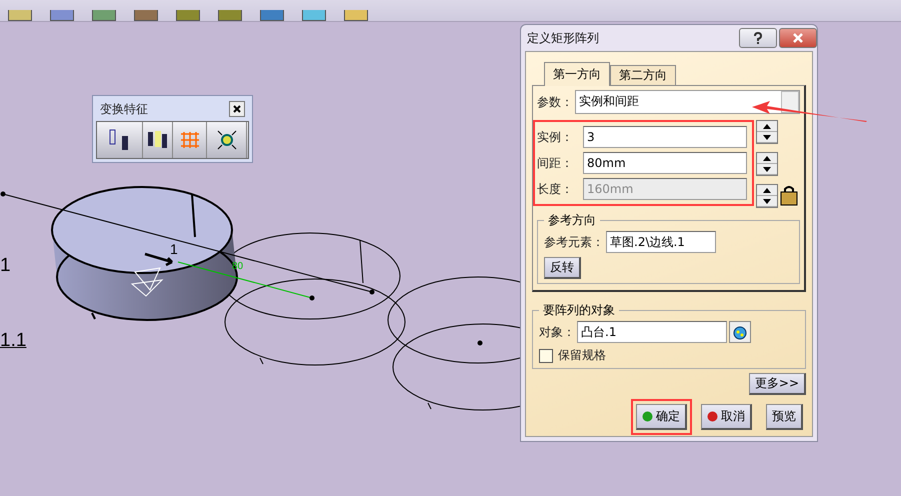  I want to click on field-label: 参数：, so click(555, 102).